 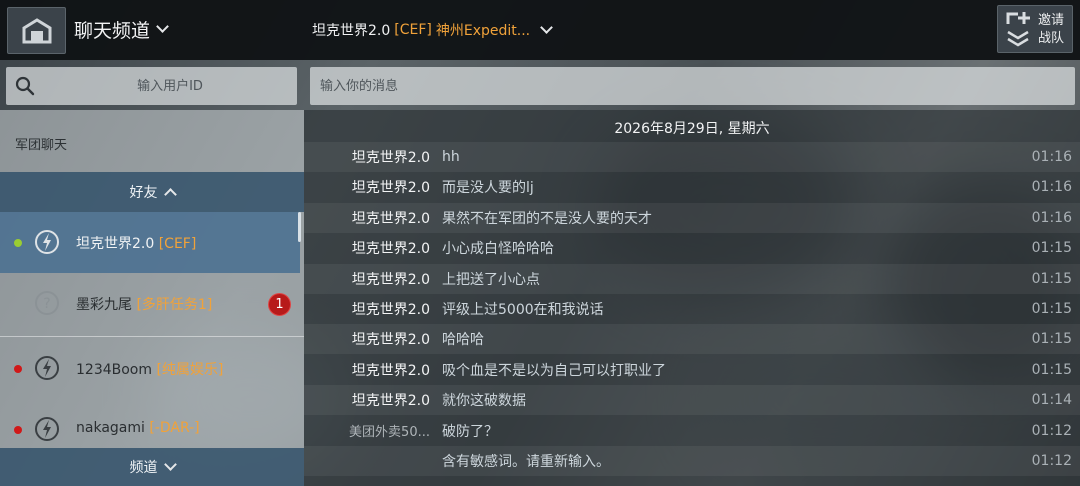 What do you see at coordinates (174, 428) in the screenshot?
I see `friend-clan-tag: [-DAR-]` at bounding box center [174, 428].